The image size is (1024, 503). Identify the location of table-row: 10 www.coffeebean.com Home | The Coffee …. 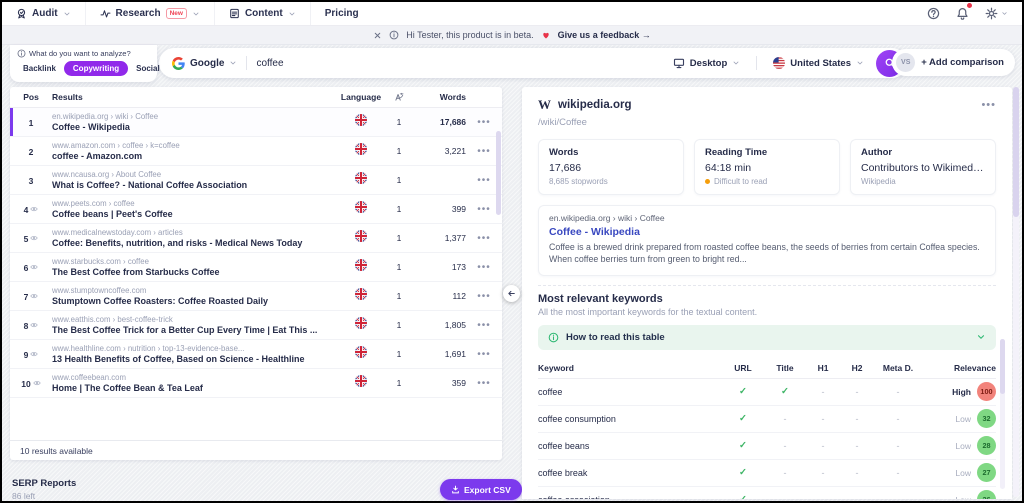
(256, 383).